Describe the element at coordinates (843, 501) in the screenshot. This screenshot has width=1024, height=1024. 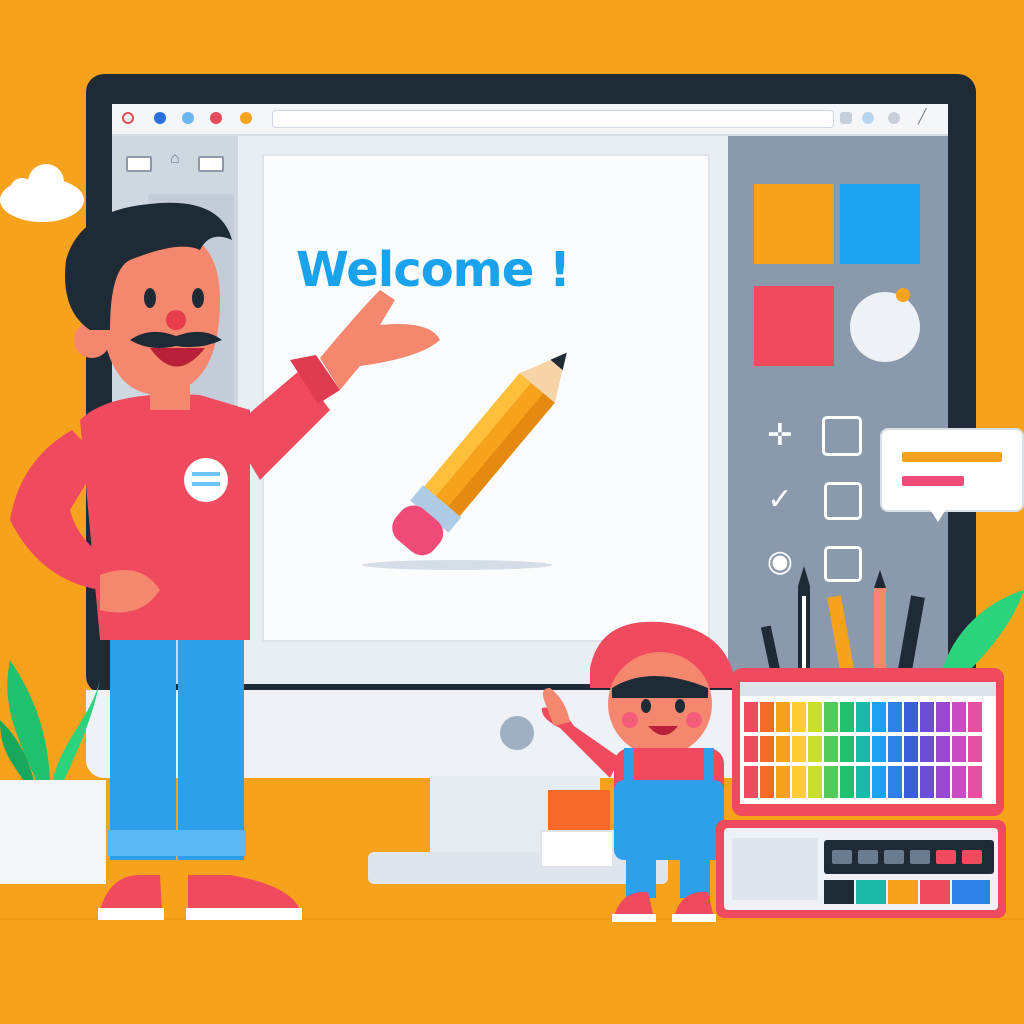
I see `square-icon` at that location.